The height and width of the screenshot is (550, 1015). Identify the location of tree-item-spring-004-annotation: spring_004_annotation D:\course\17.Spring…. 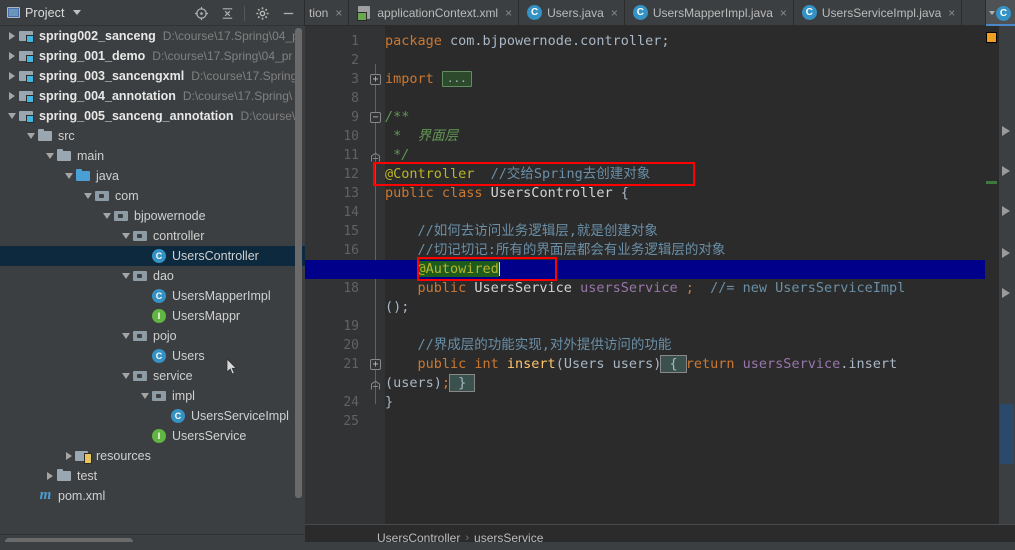
(152, 96).